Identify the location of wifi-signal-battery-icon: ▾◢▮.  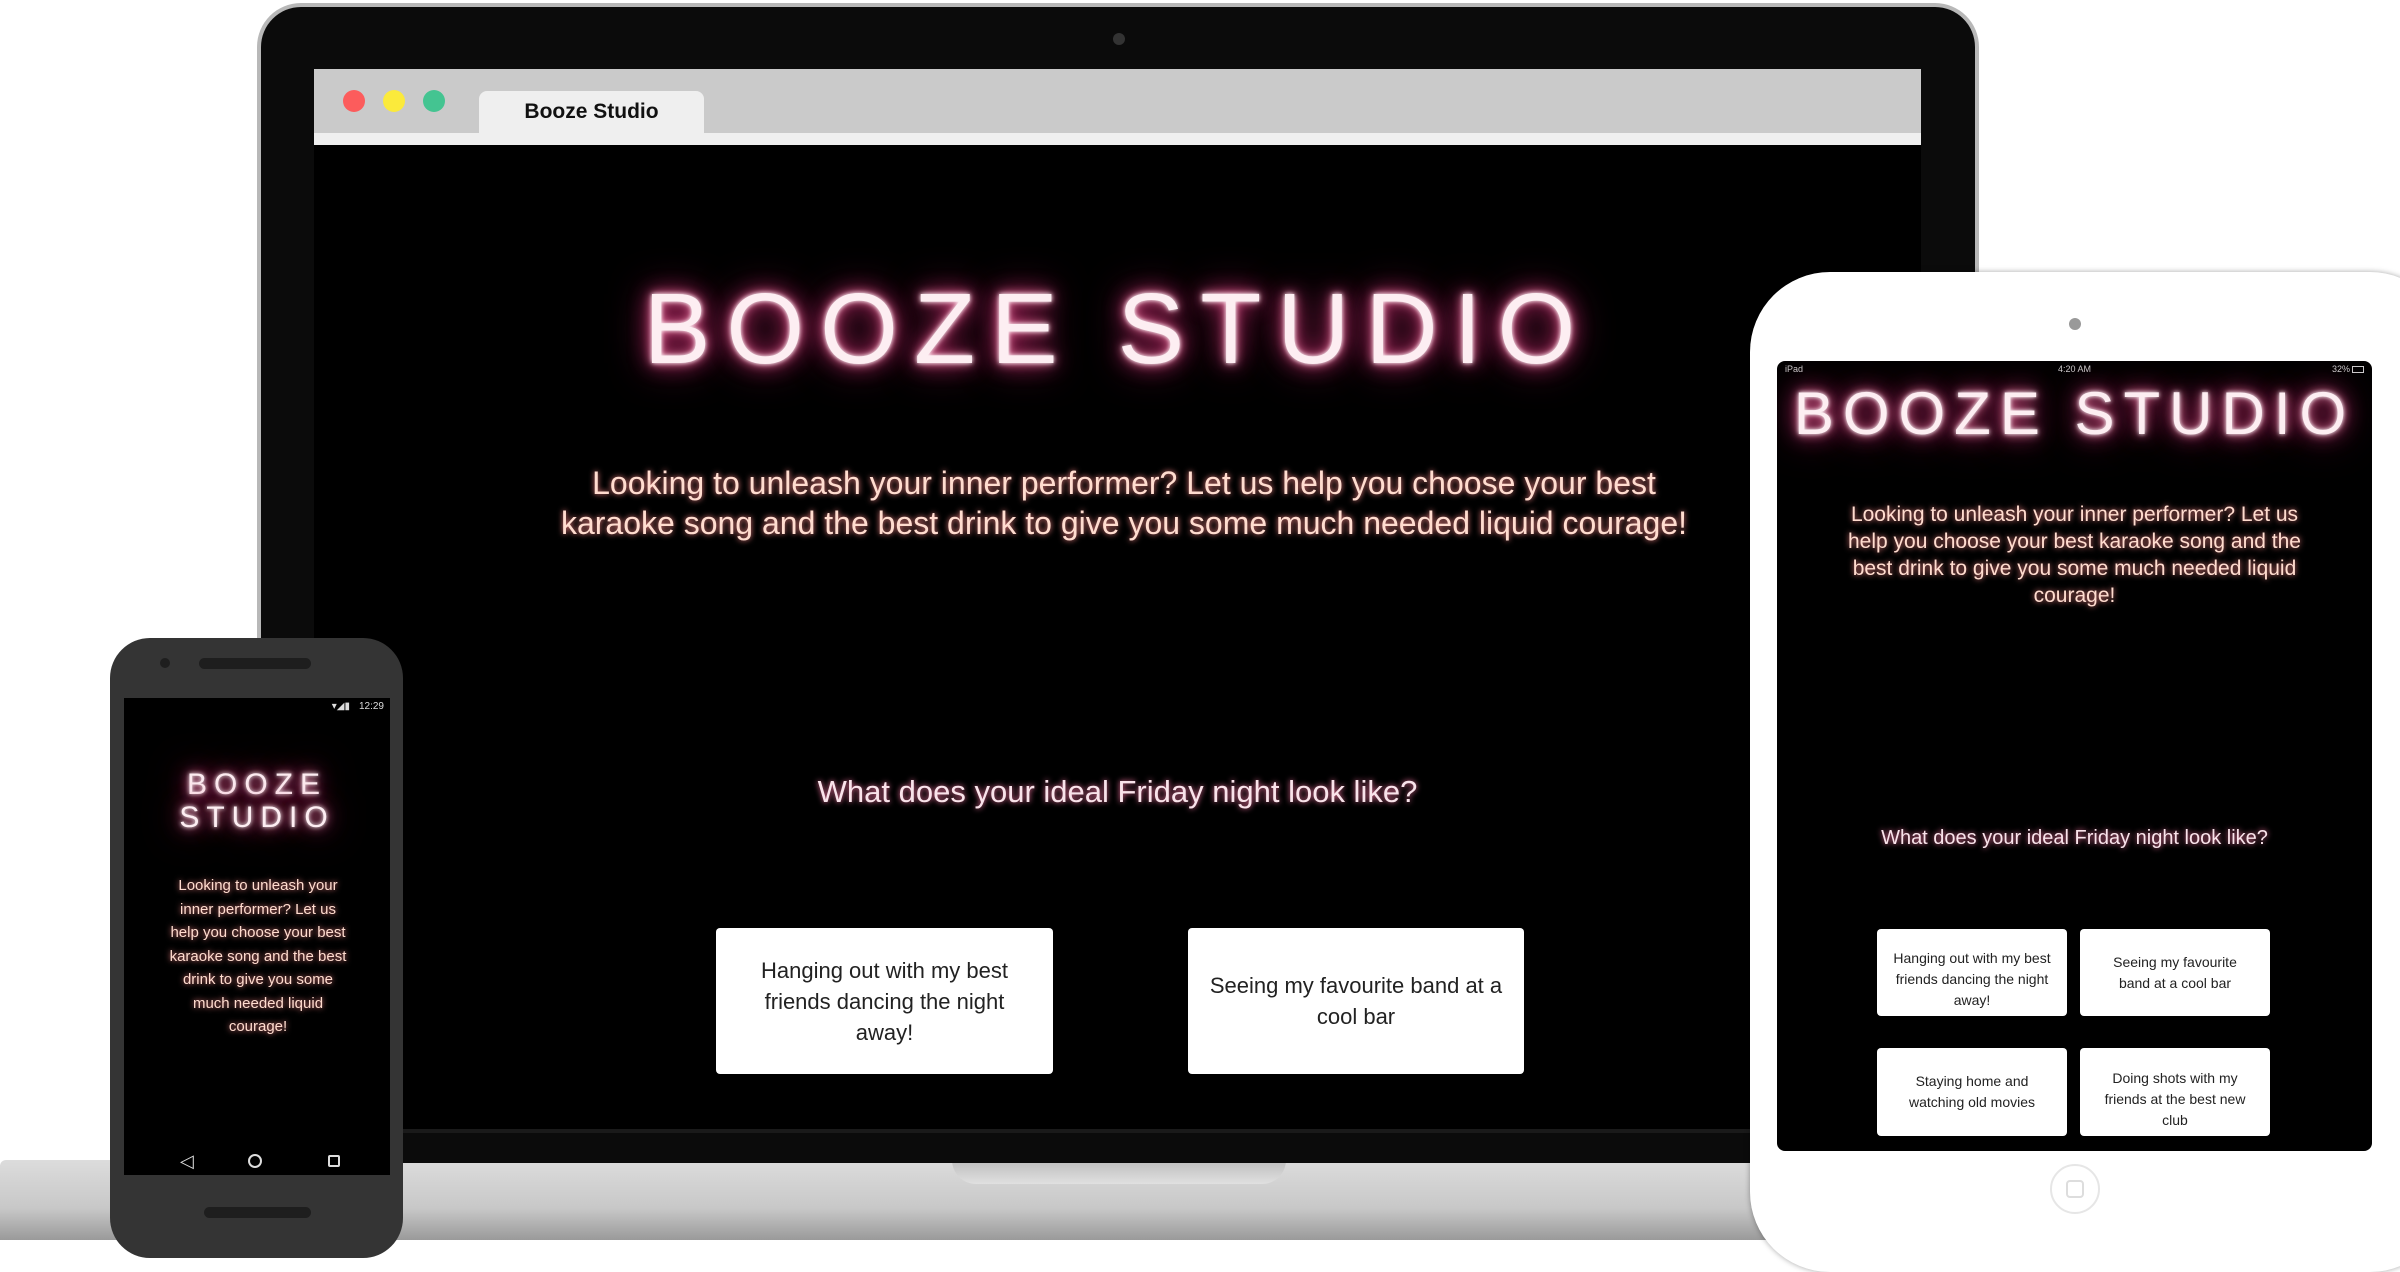
(340, 706).